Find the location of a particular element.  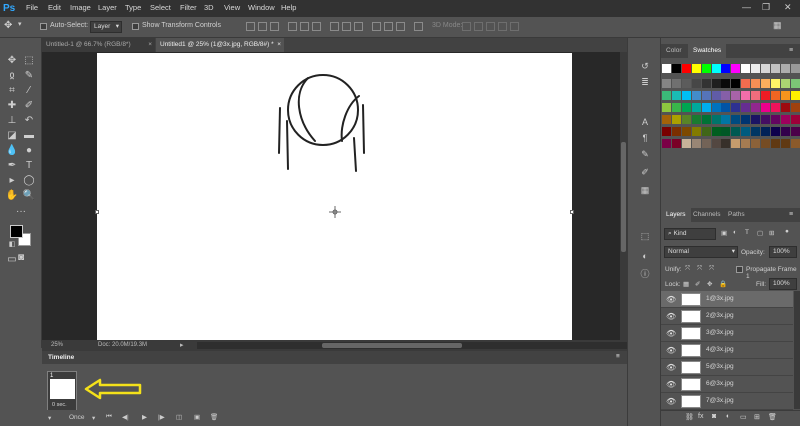

auto-select-checkbox is located at coordinates (43, 26).